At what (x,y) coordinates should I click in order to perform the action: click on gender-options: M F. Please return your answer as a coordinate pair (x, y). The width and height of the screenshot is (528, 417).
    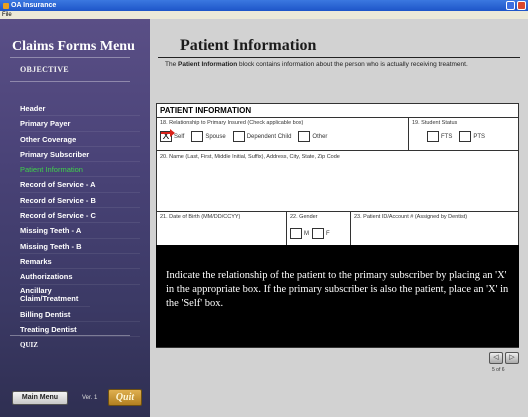
    Looking at the image, I should click on (313, 233).